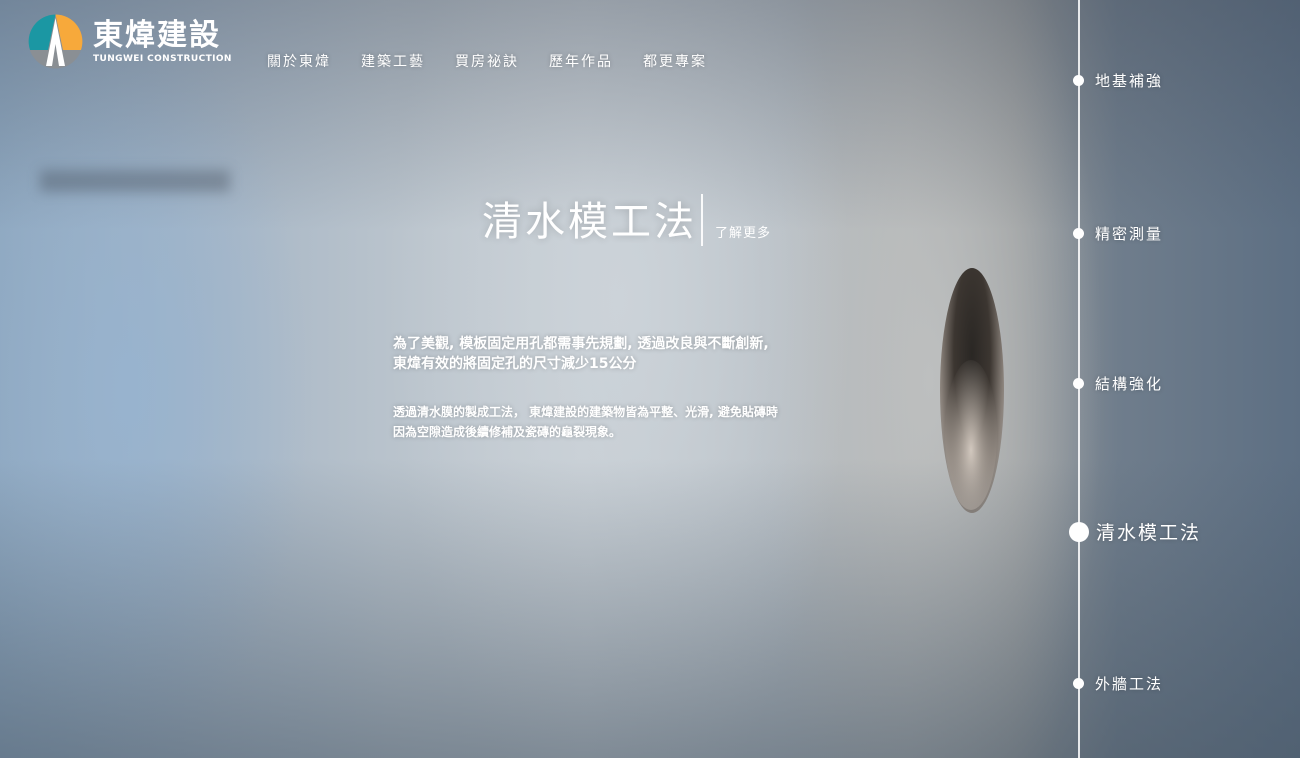 This screenshot has width=1300, height=758. What do you see at coordinates (1129, 234) in the screenshot?
I see `timeline-label: 精密測量` at bounding box center [1129, 234].